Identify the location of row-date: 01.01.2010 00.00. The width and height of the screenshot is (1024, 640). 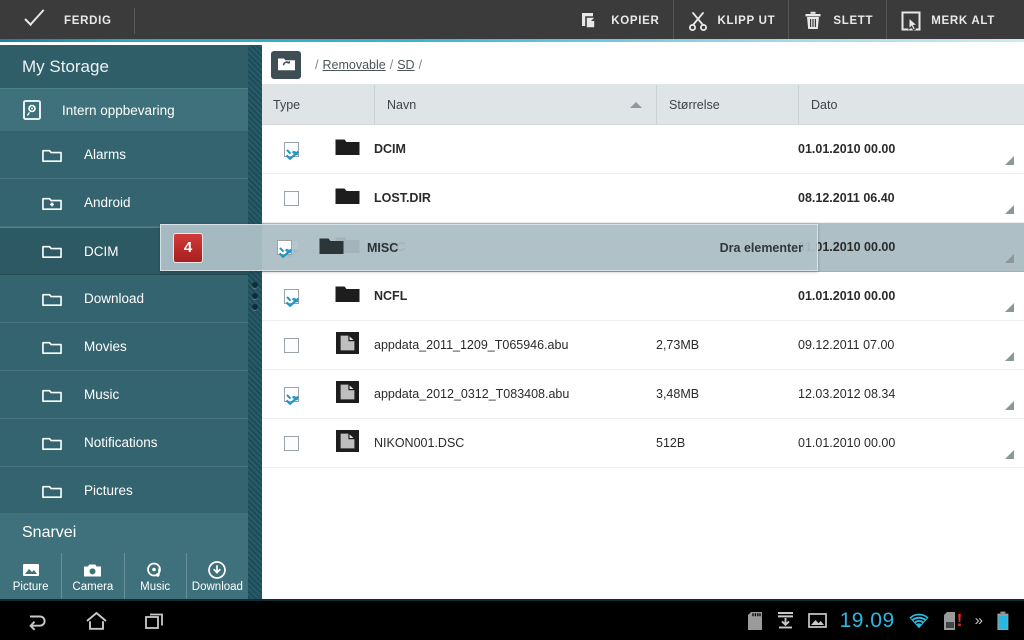
(847, 443).